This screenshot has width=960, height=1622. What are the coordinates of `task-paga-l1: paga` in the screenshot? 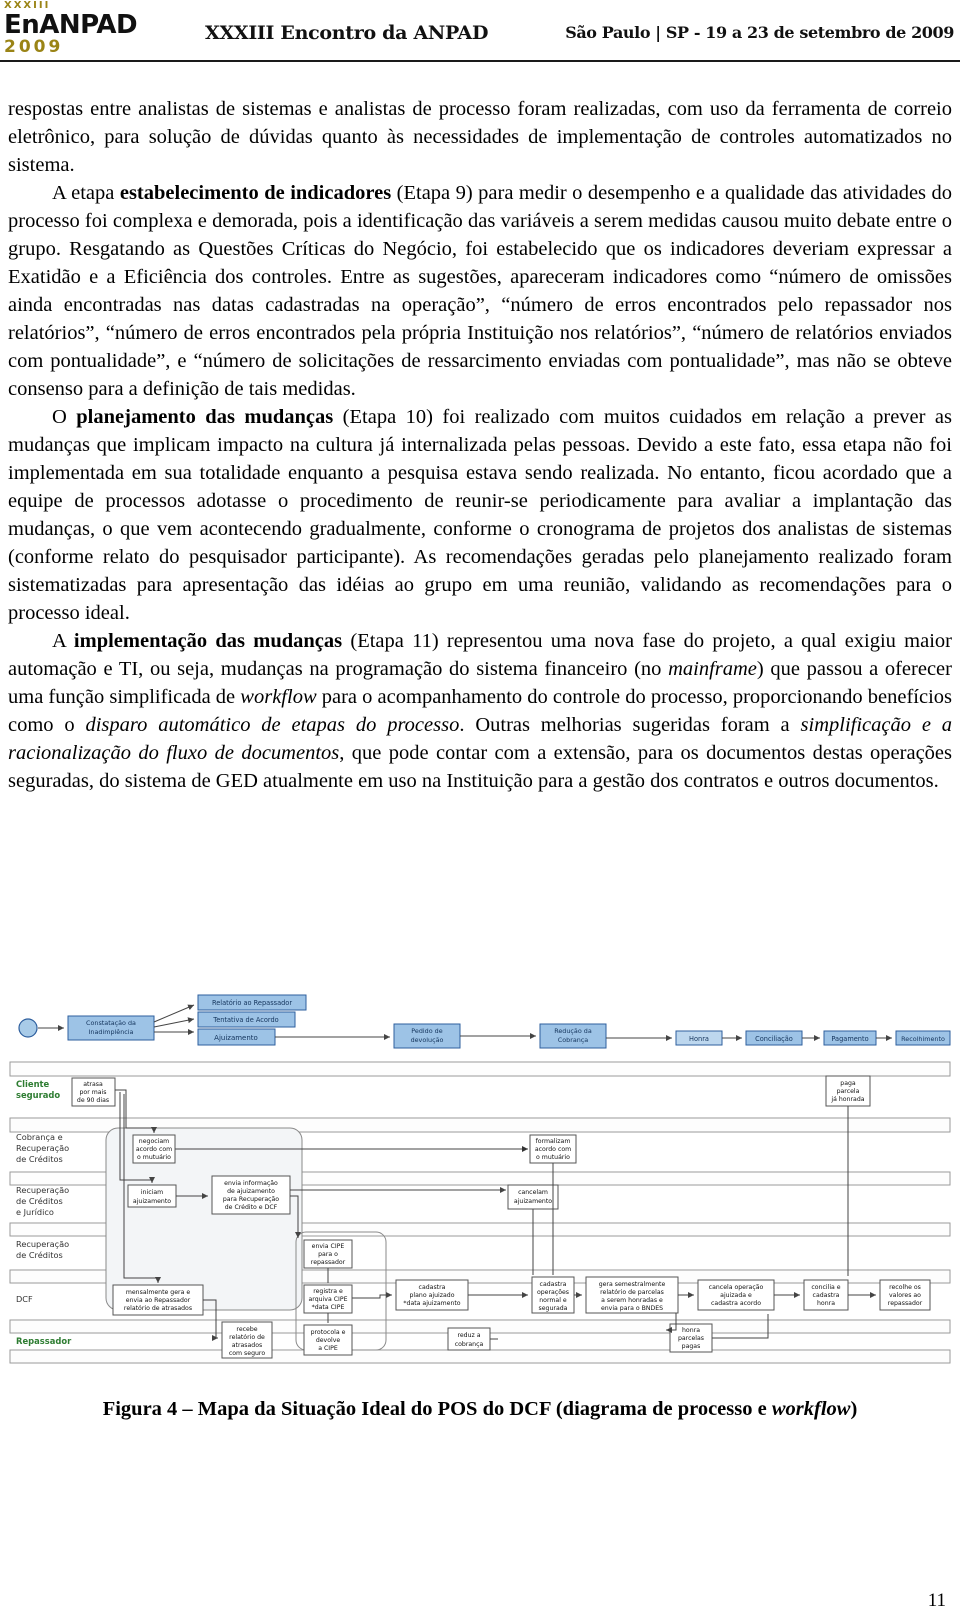 It's located at (848, 1083).